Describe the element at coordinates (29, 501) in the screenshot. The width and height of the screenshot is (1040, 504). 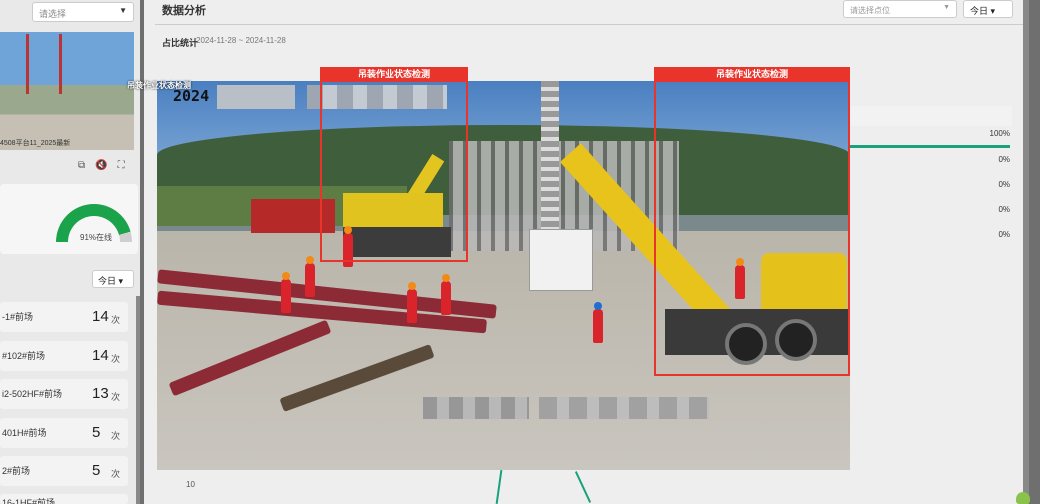
I see `list-item-name: 16-1HF#前场` at that location.